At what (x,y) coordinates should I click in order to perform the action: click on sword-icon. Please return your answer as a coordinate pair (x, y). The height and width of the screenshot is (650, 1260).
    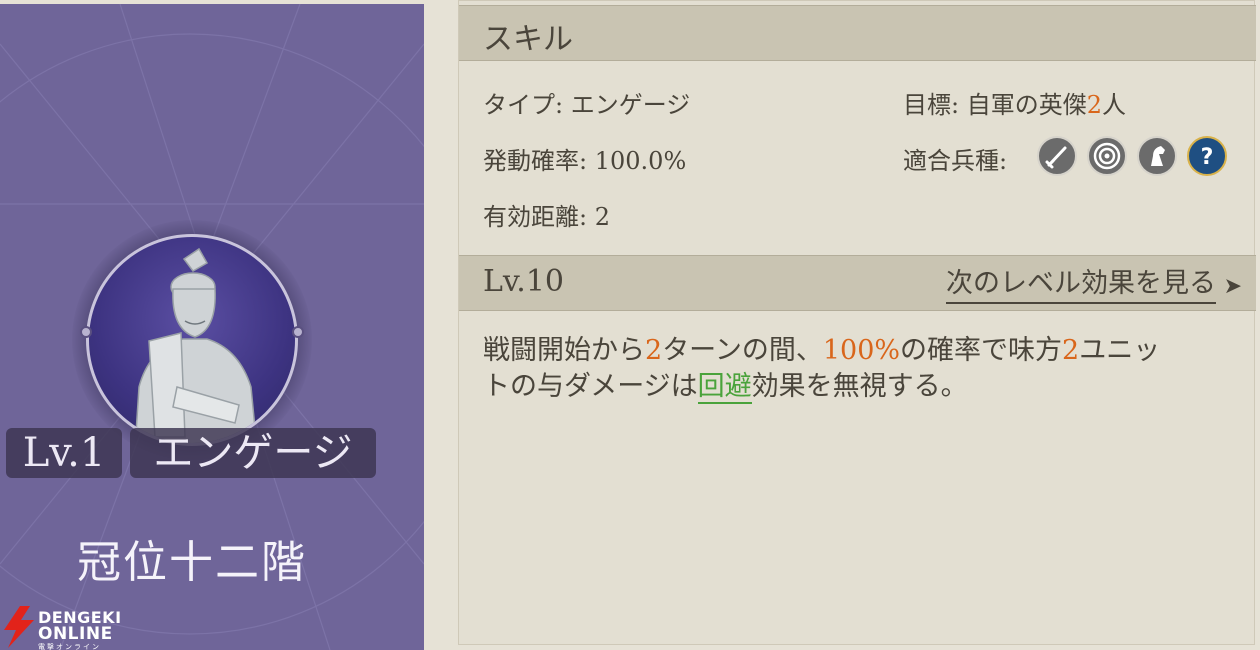
    Looking at the image, I should click on (1057, 156).